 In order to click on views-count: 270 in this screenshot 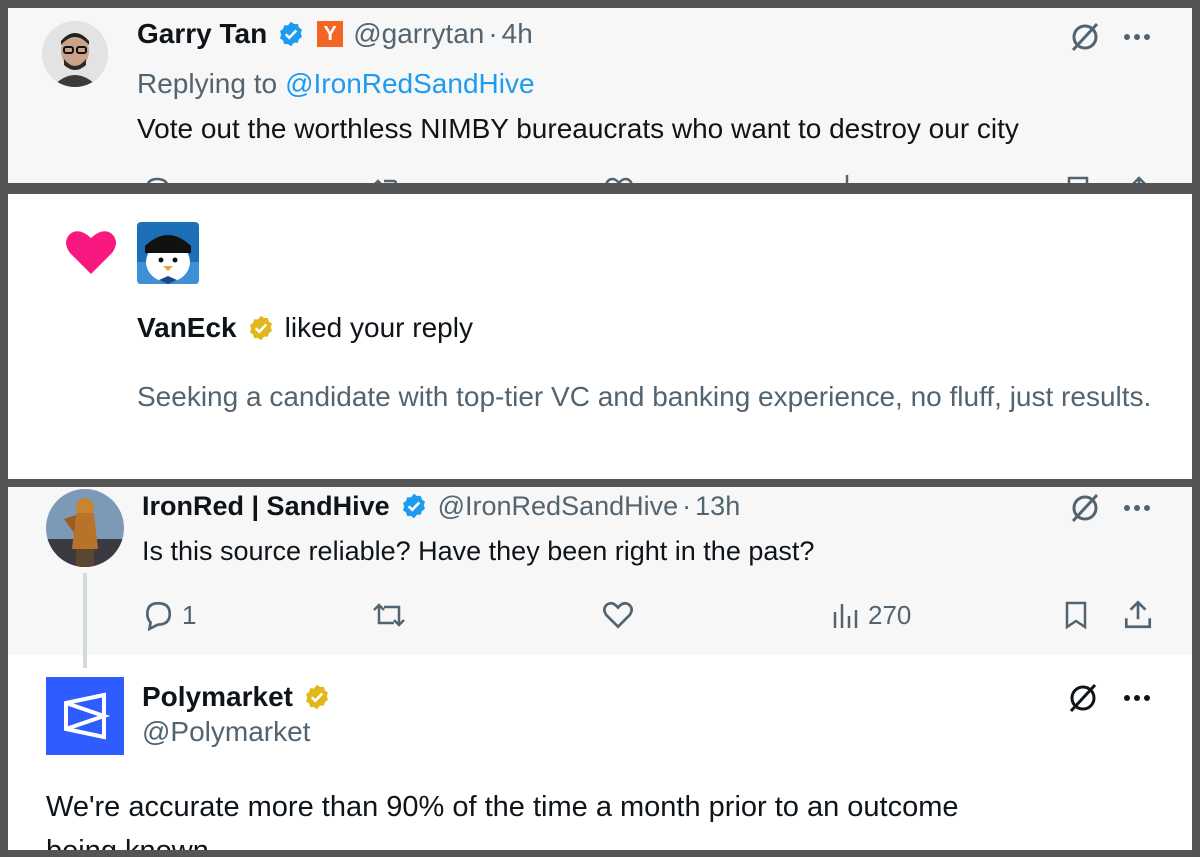, I will do `click(890, 614)`.